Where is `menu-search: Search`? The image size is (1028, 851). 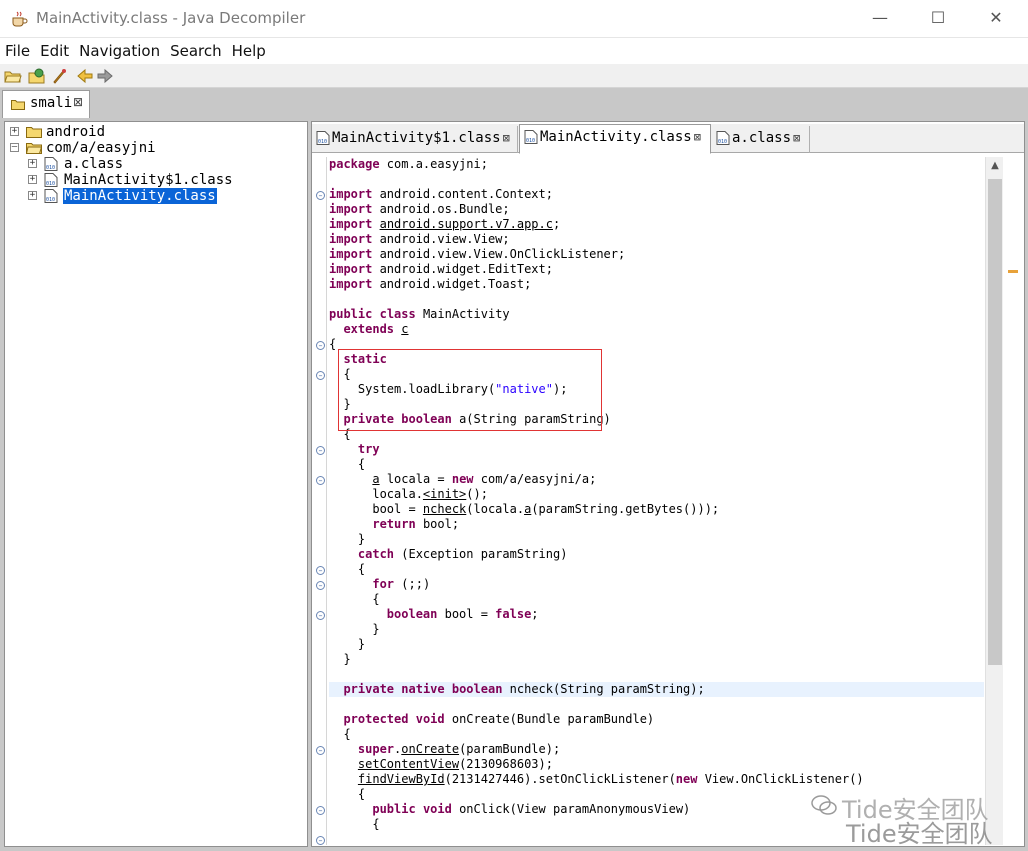 menu-search: Search is located at coordinates (196, 50).